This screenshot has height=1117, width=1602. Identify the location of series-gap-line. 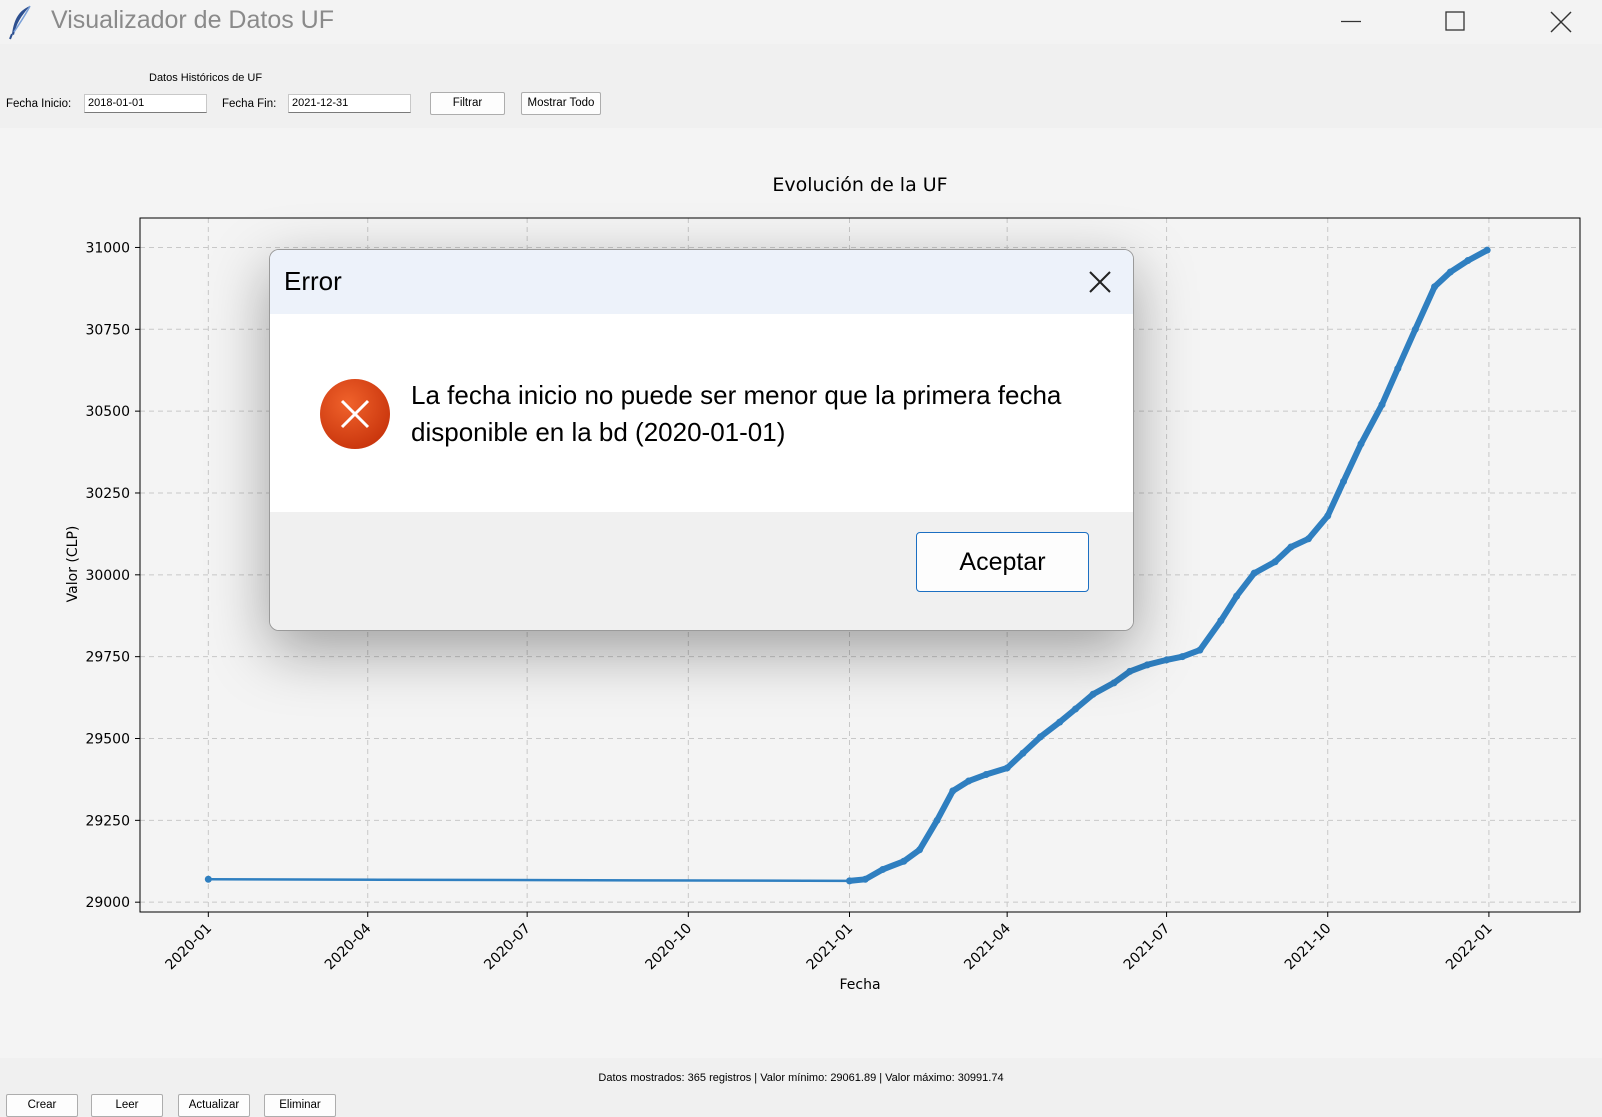
(529, 880).